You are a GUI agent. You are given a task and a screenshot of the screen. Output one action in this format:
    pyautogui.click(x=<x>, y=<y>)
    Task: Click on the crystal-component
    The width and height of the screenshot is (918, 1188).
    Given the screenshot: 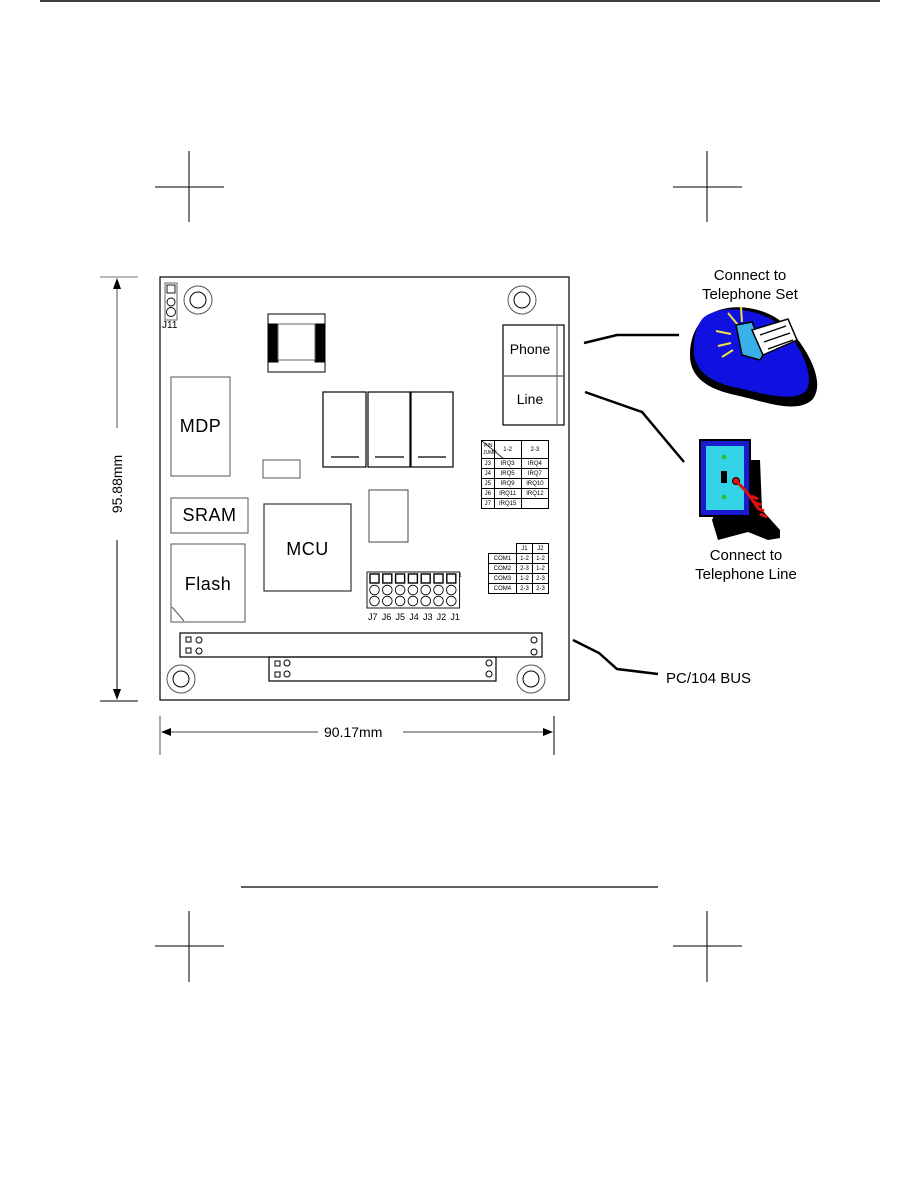 What is the action you would take?
    pyautogui.click(x=388, y=516)
    